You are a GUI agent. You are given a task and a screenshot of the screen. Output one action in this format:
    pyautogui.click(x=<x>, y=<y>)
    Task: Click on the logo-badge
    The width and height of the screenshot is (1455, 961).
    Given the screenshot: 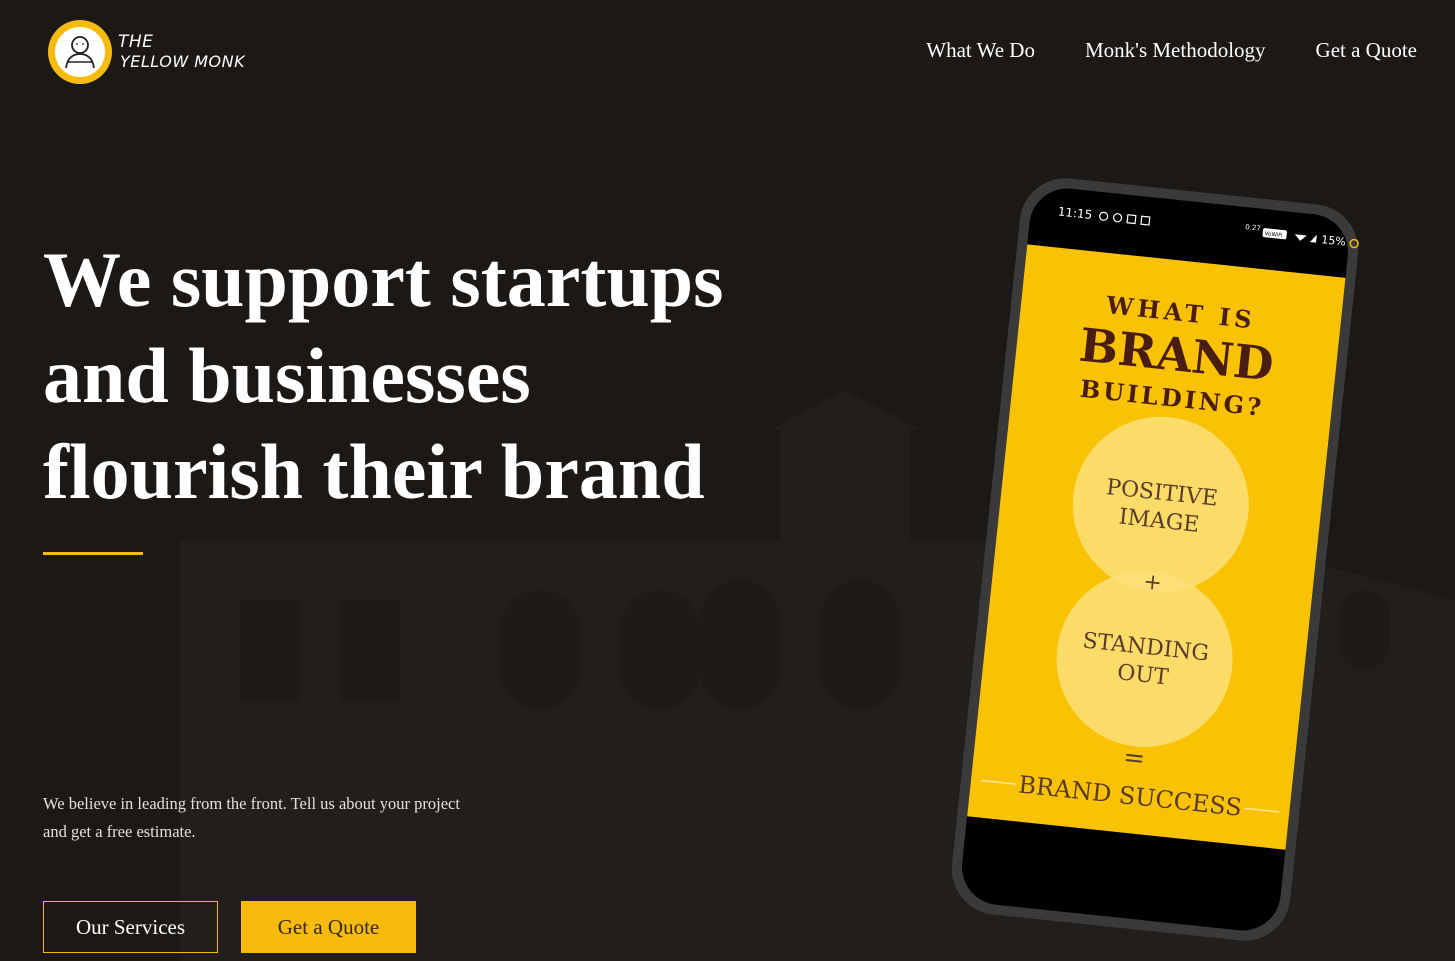 What is the action you would take?
    pyautogui.click(x=80, y=52)
    